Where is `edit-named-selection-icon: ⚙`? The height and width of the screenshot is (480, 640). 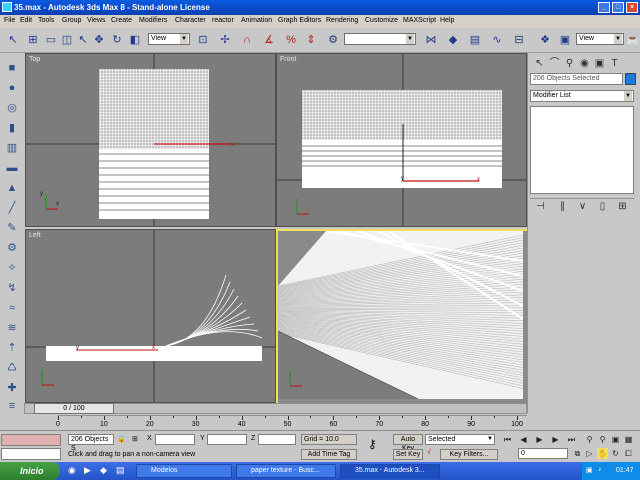 edit-named-selection-icon: ⚙ is located at coordinates (333, 40).